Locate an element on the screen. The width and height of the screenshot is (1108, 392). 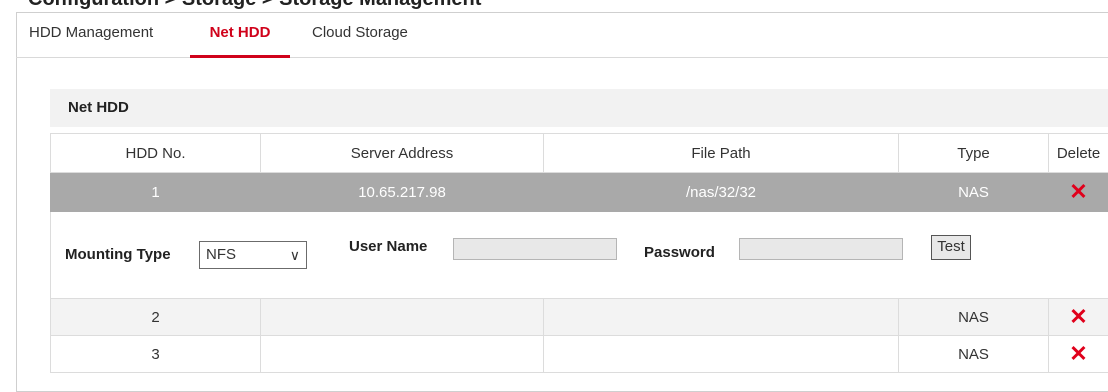
cell-file-path: /nas/32/32 is located at coordinates (721, 192).